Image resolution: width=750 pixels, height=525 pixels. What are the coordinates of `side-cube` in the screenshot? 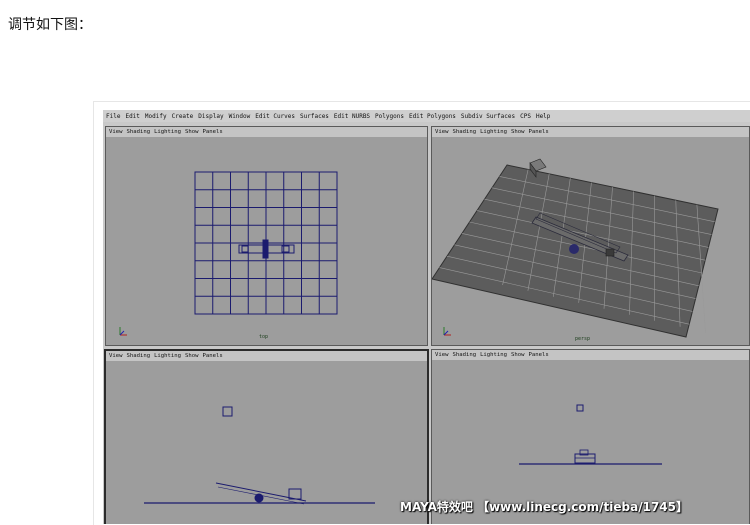 It's located at (580, 408).